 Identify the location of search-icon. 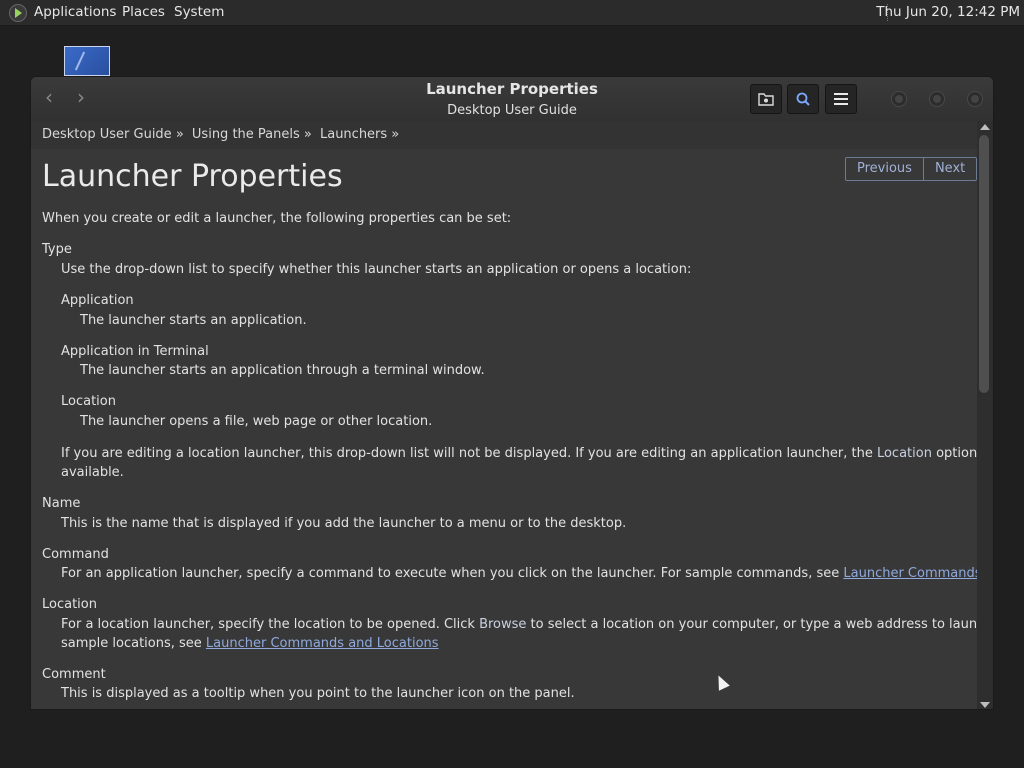
(803, 99).